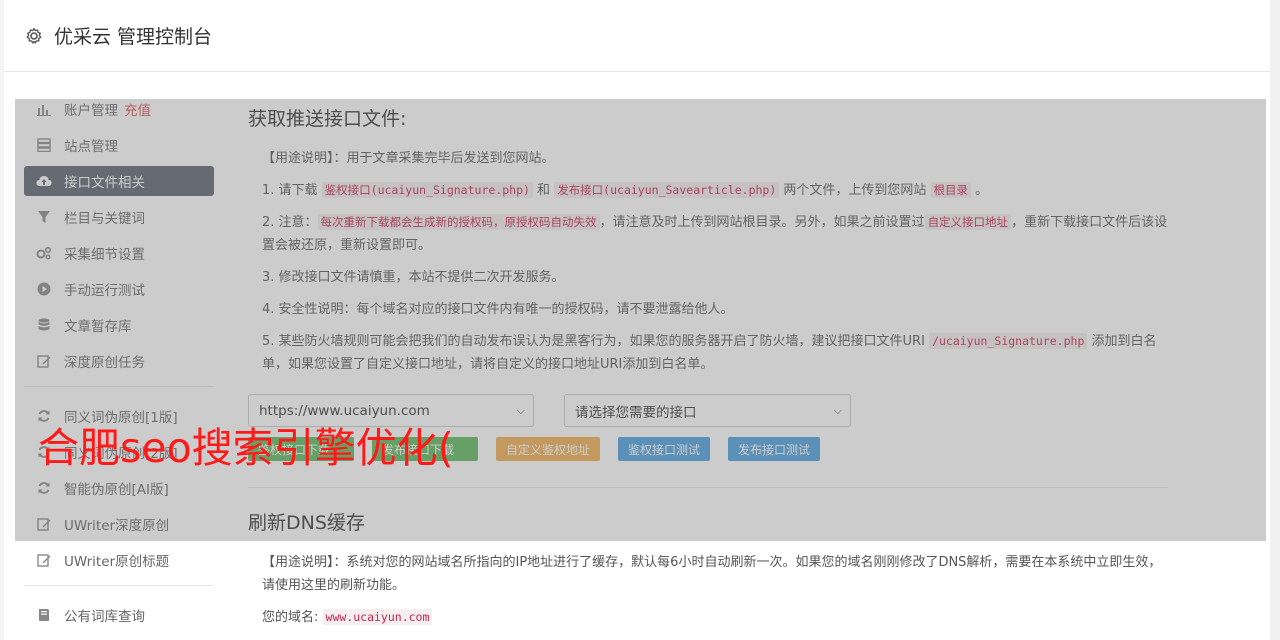 The image size is (1280, 640). I want to click on sidebar-item-public-lexicon: 公有词库查询, so click(119, 615).